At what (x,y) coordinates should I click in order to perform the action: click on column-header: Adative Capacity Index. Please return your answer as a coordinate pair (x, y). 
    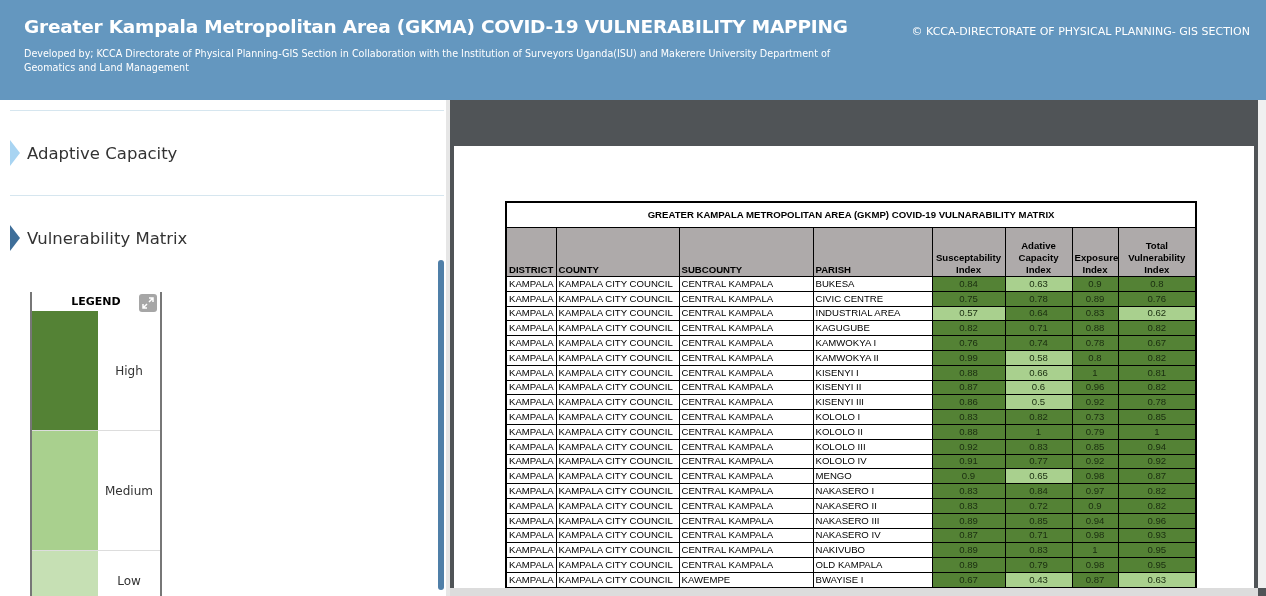
    Looking at the image, I should click on (1038, 252).